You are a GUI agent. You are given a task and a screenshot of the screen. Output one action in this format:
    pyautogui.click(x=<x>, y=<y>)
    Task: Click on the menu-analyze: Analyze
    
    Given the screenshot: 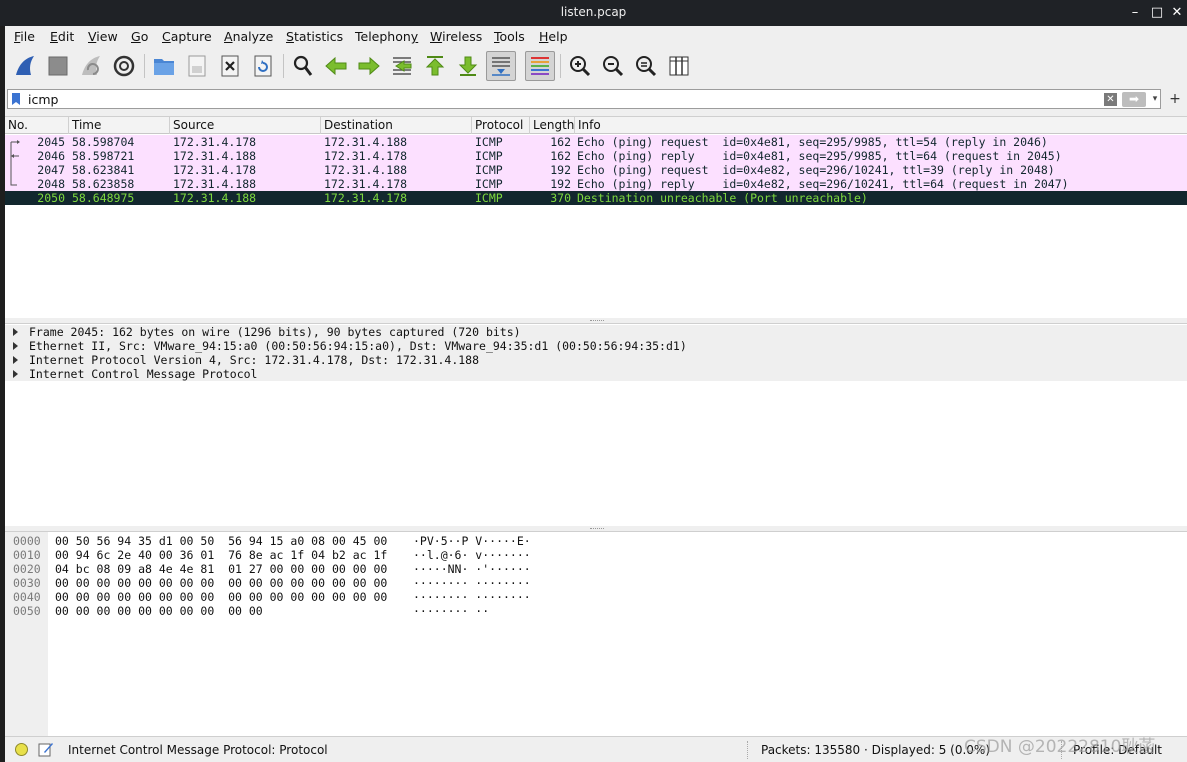 What is the action you would take?
    pyautogui.click(x=248, y=36)
    